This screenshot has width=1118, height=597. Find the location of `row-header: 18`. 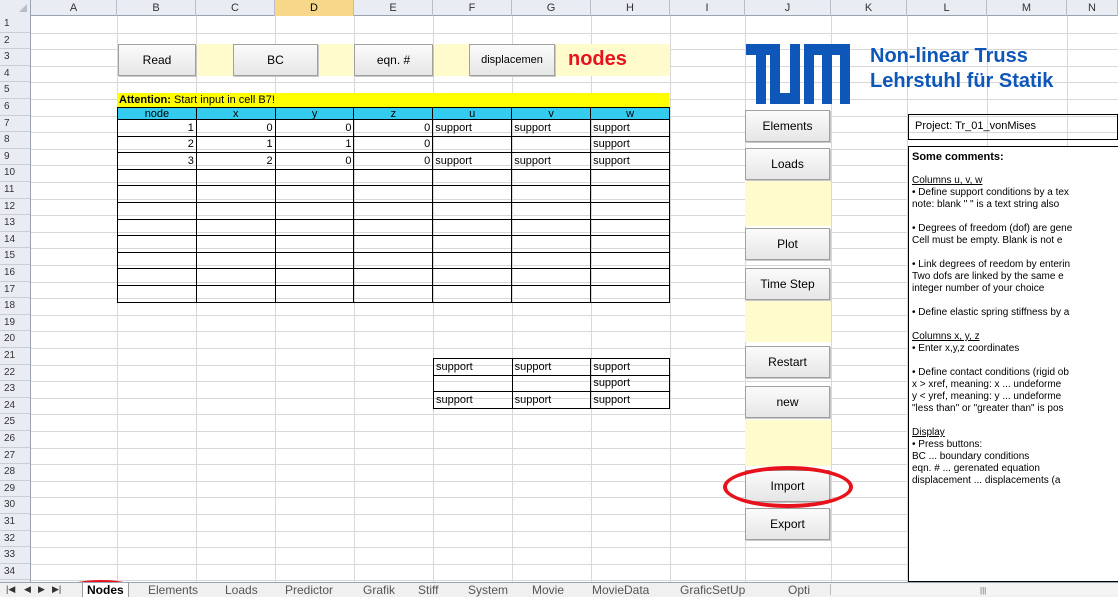

row-header: 18 is located at coordinates (15, 306).